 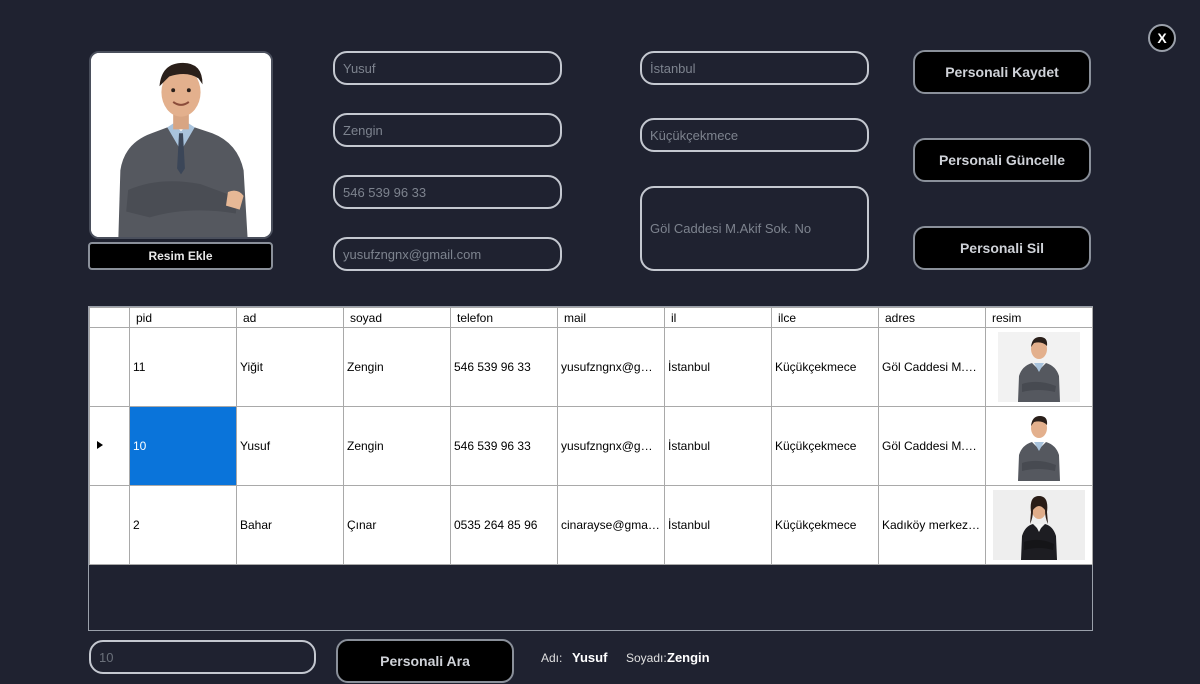 I want to click on row-header-current, so click(x=109, y=446).